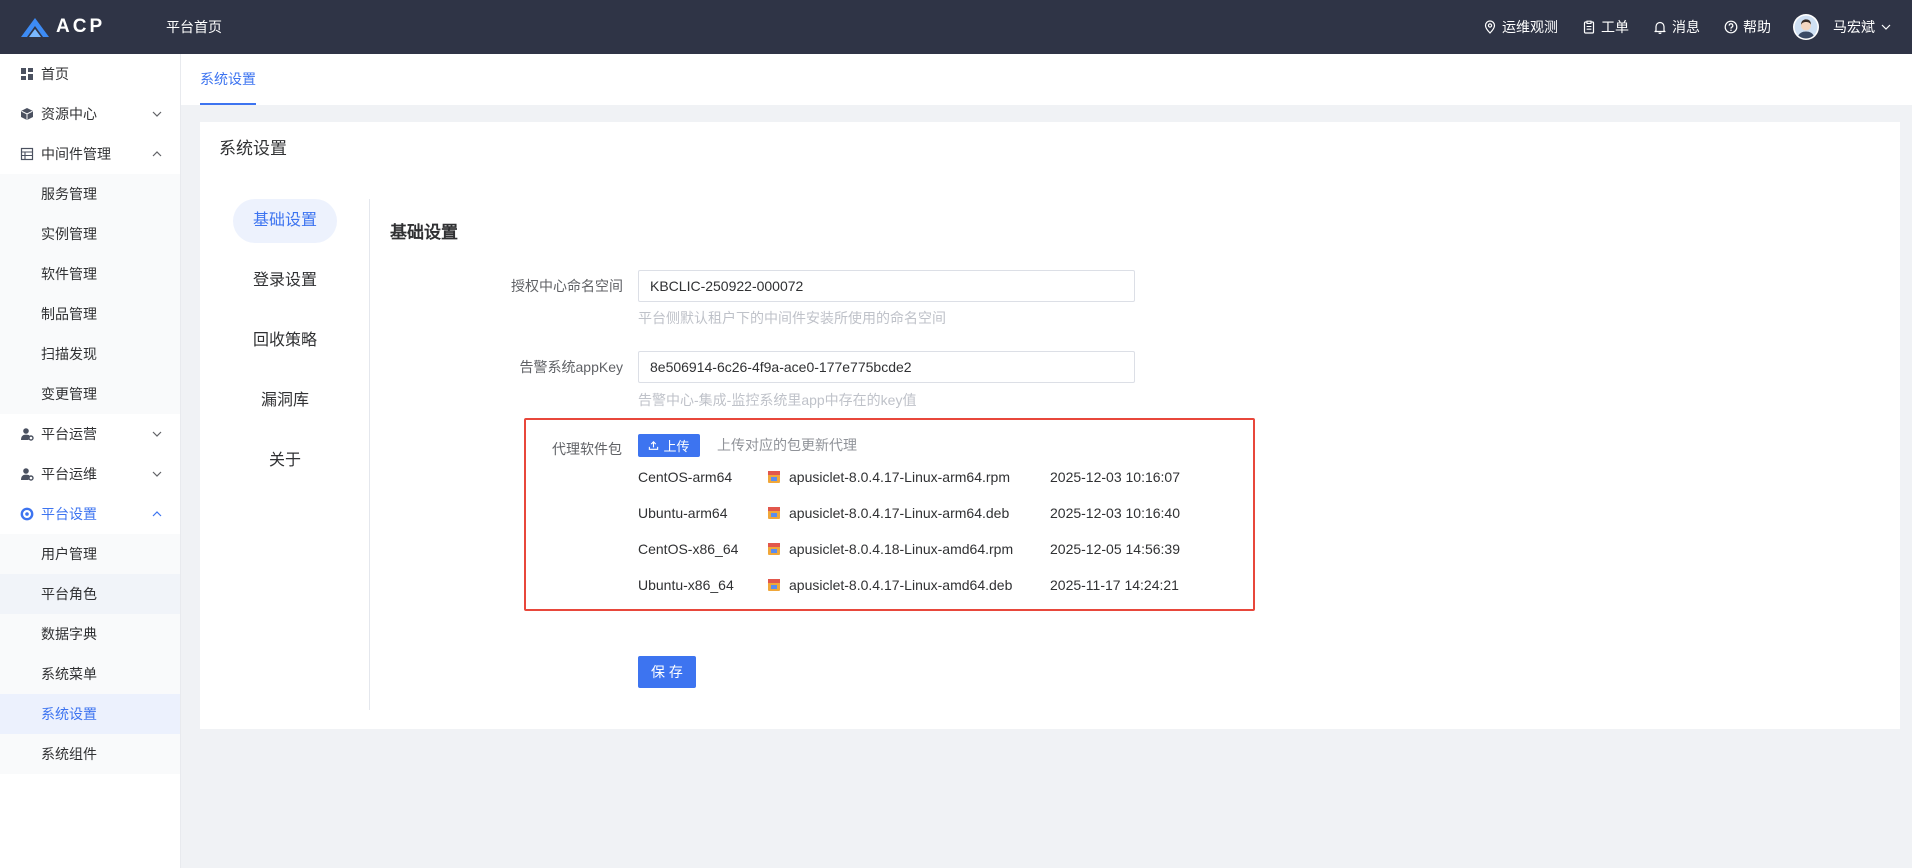 This screenshot has height=868, width=1912. Describe the element at coordinates (90, 234) in the screenshot. I see `sidebar-item-instance-management: 实例管理` at that location.